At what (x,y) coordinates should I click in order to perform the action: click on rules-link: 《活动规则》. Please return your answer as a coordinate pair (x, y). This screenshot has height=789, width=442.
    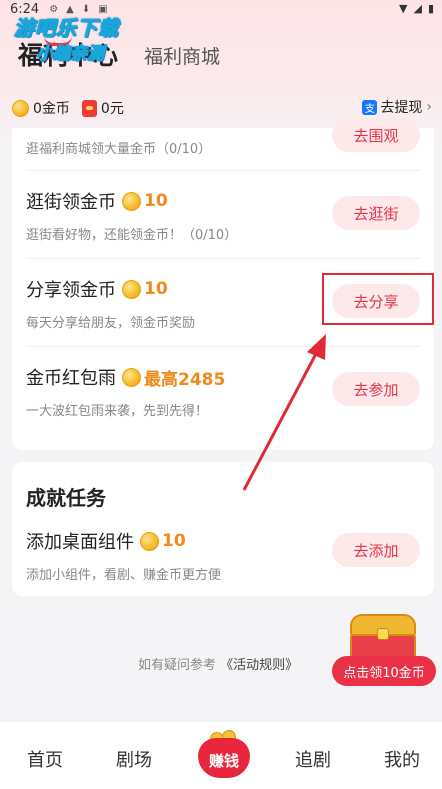
    Looking at the image, I should click on (259, 665).